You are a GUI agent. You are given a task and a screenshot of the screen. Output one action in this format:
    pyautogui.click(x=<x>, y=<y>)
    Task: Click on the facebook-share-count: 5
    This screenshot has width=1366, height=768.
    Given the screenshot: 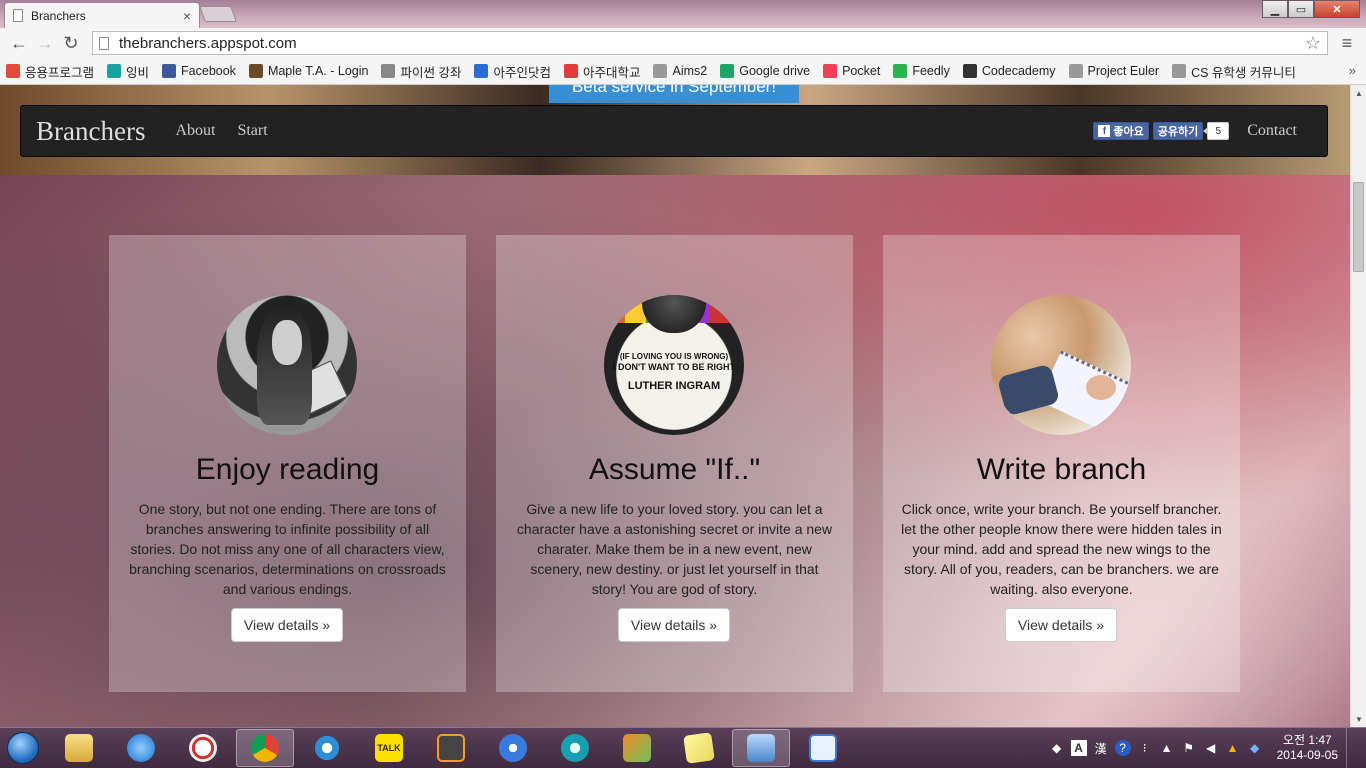 What is the action you would take?
    pyautogui.click(x=1216, y=131)
    